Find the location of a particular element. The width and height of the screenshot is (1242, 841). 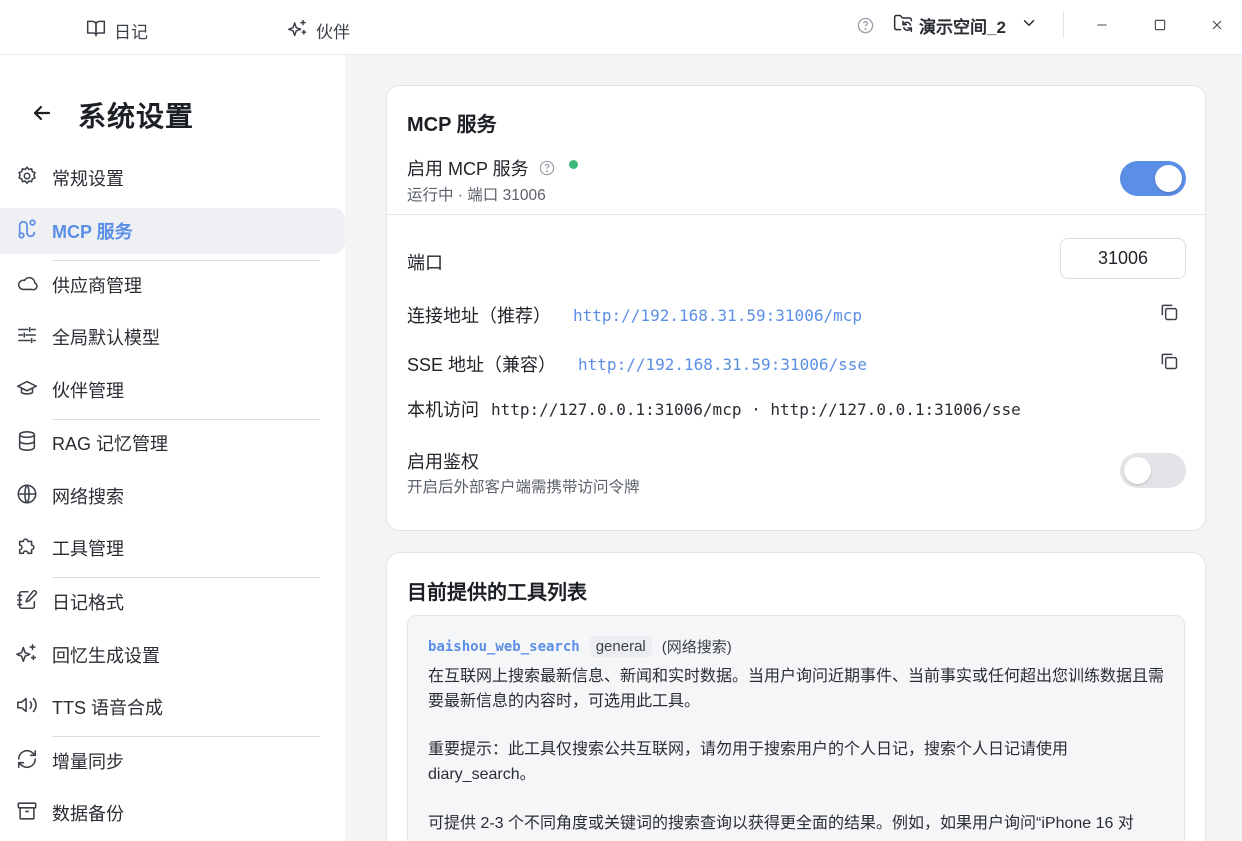

maximize-button is located at coordinates (1160, 25).